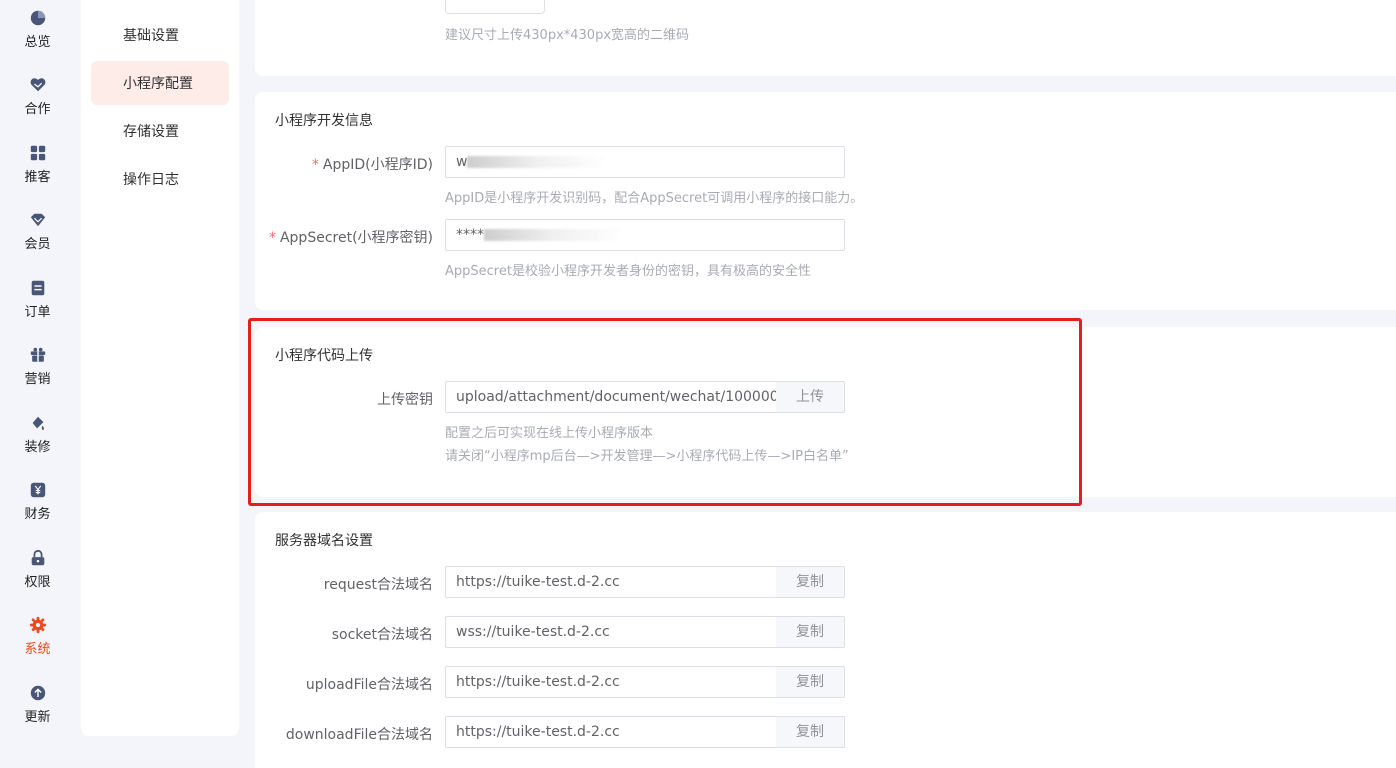 The height and width of the screenshot is (768, 1396). Describe the element at coordinates (611, 682) in the screenshot. I see `uploadfile-domain-input: https://tuike-test.d-2.cc` at that location.